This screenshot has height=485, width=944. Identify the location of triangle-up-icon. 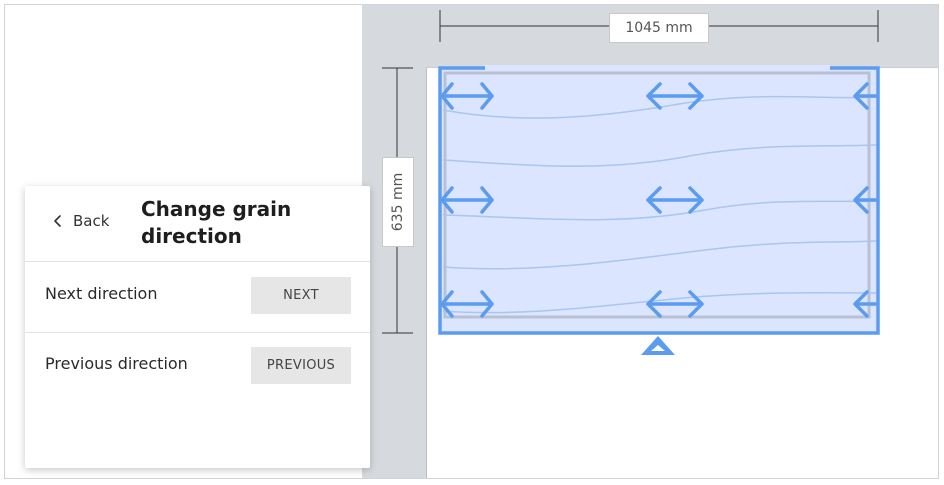
(658, 345).